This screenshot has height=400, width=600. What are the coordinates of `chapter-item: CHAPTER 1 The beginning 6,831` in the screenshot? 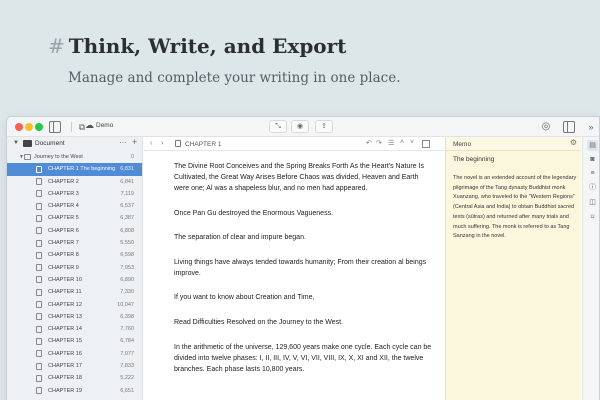 It's located at (74, 169).